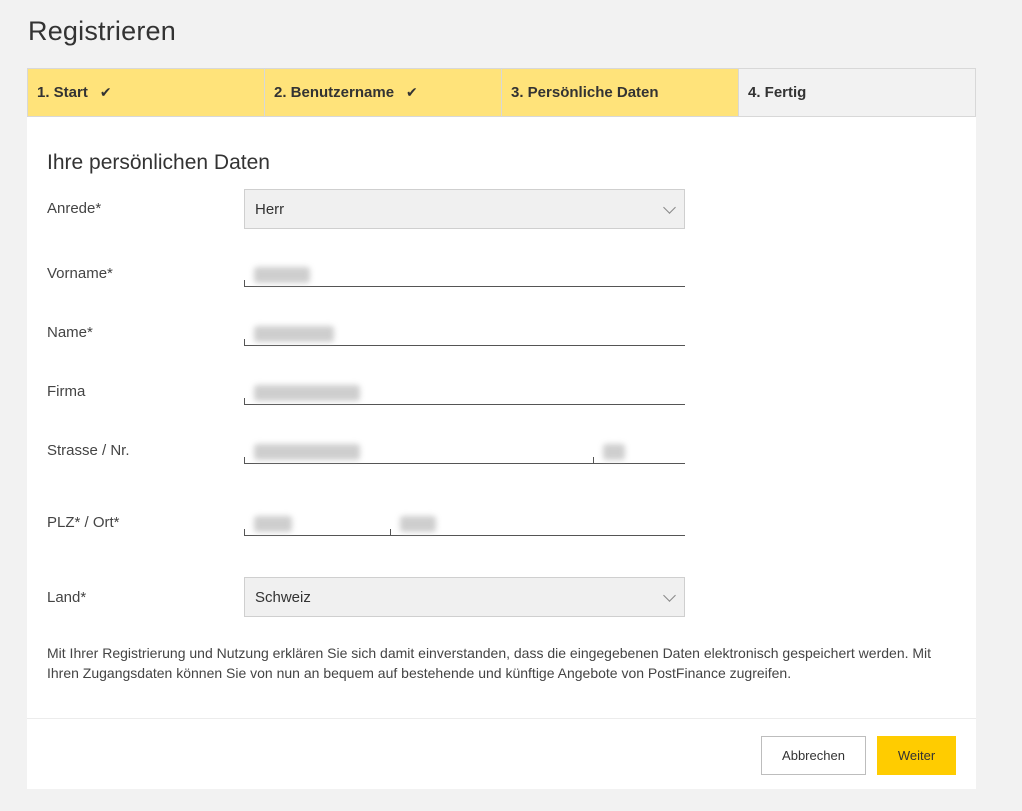 This screenshot has width=1022, height=811. Describe the element at coordinates (464, 335) in the screenshot. I see `name-input` at that location.